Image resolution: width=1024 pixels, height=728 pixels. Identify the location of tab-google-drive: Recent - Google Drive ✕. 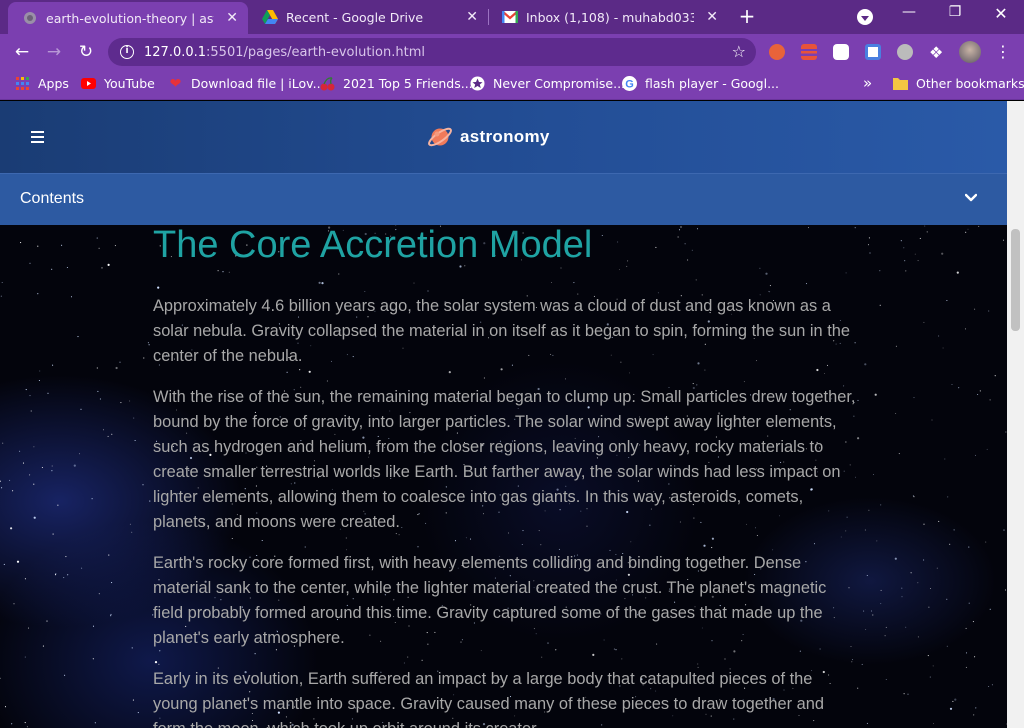
(368, 17).